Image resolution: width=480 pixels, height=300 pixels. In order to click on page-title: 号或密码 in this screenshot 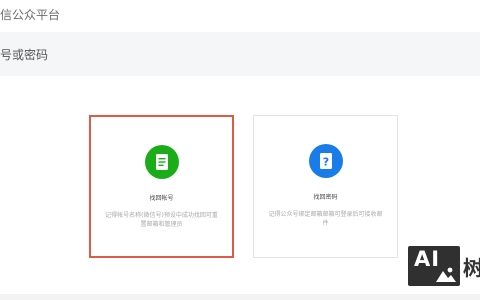, I will do `click(24, 55)`.